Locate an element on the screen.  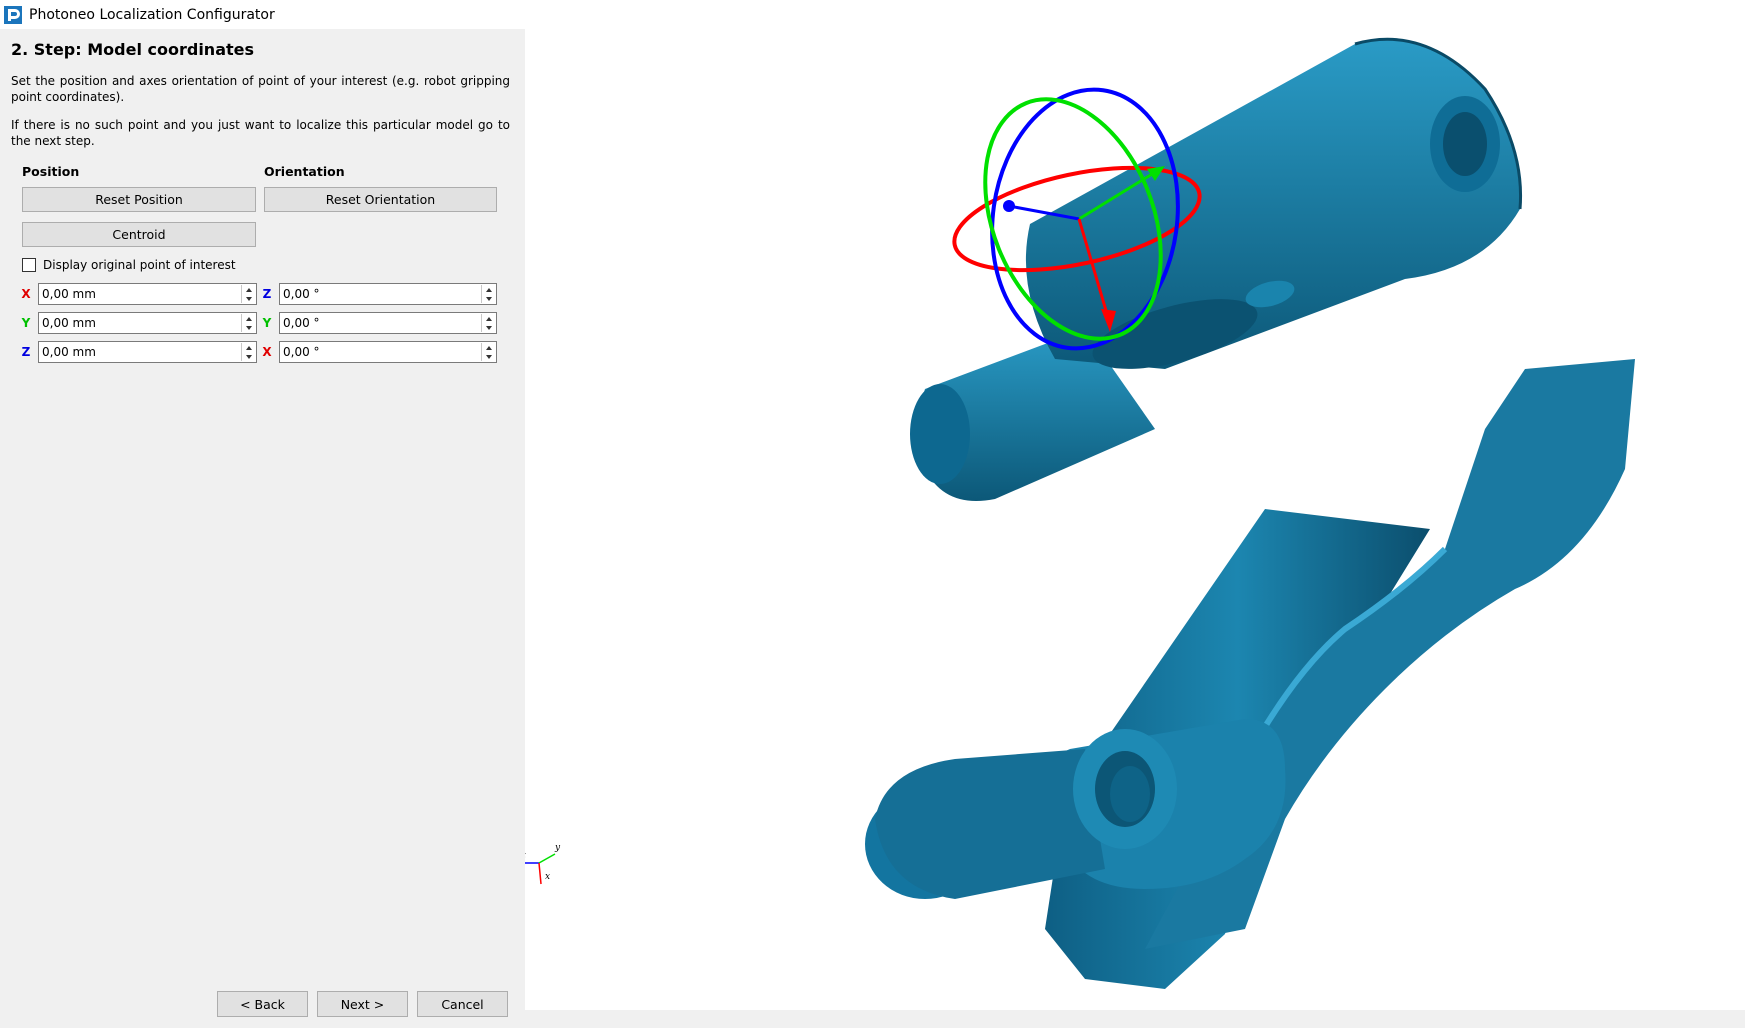
triad-x-label: x is located at coordinates (547, 877).